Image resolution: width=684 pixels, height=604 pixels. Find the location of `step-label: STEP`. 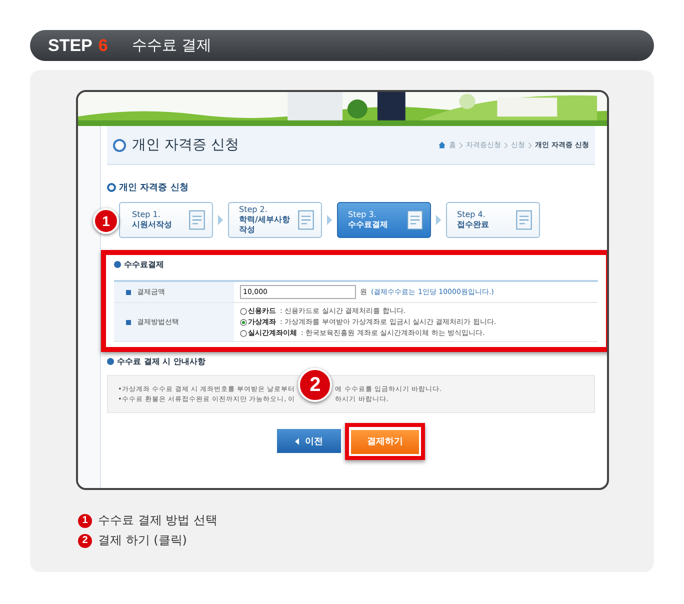

step-label: STEP is located at coordinates (70, 46).